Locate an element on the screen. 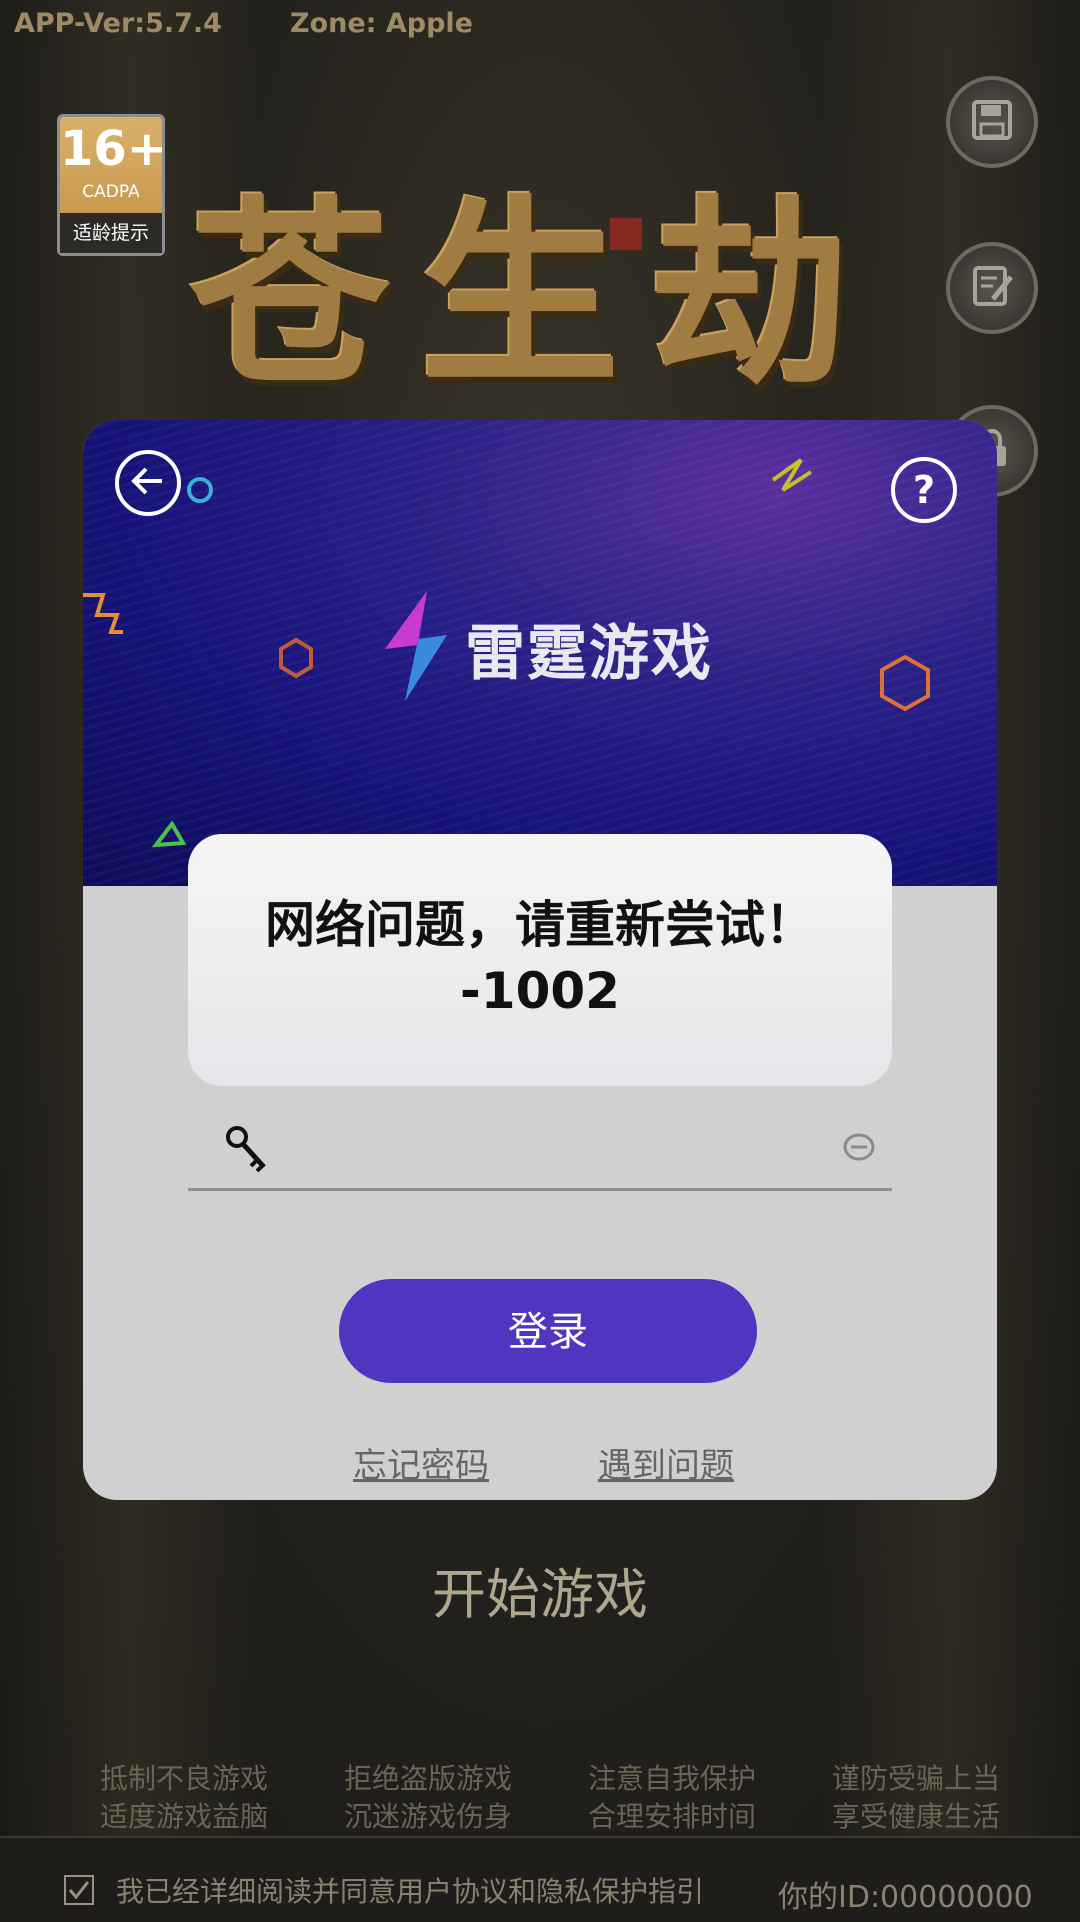  age-rating-badge: 16+ CADPA 适龄提示 is located at coordinates (112, 185).